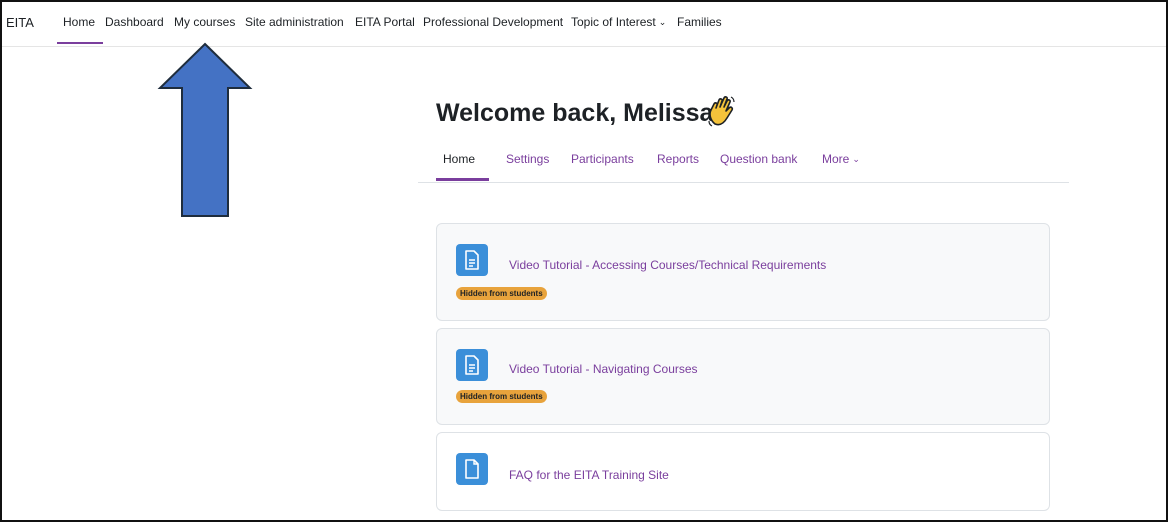 This screenshot has height=522, width=1168. Describe the element at coordinates (134, 22) in the screenshot. I see `nav-dashboard: Dashboard` at that location.